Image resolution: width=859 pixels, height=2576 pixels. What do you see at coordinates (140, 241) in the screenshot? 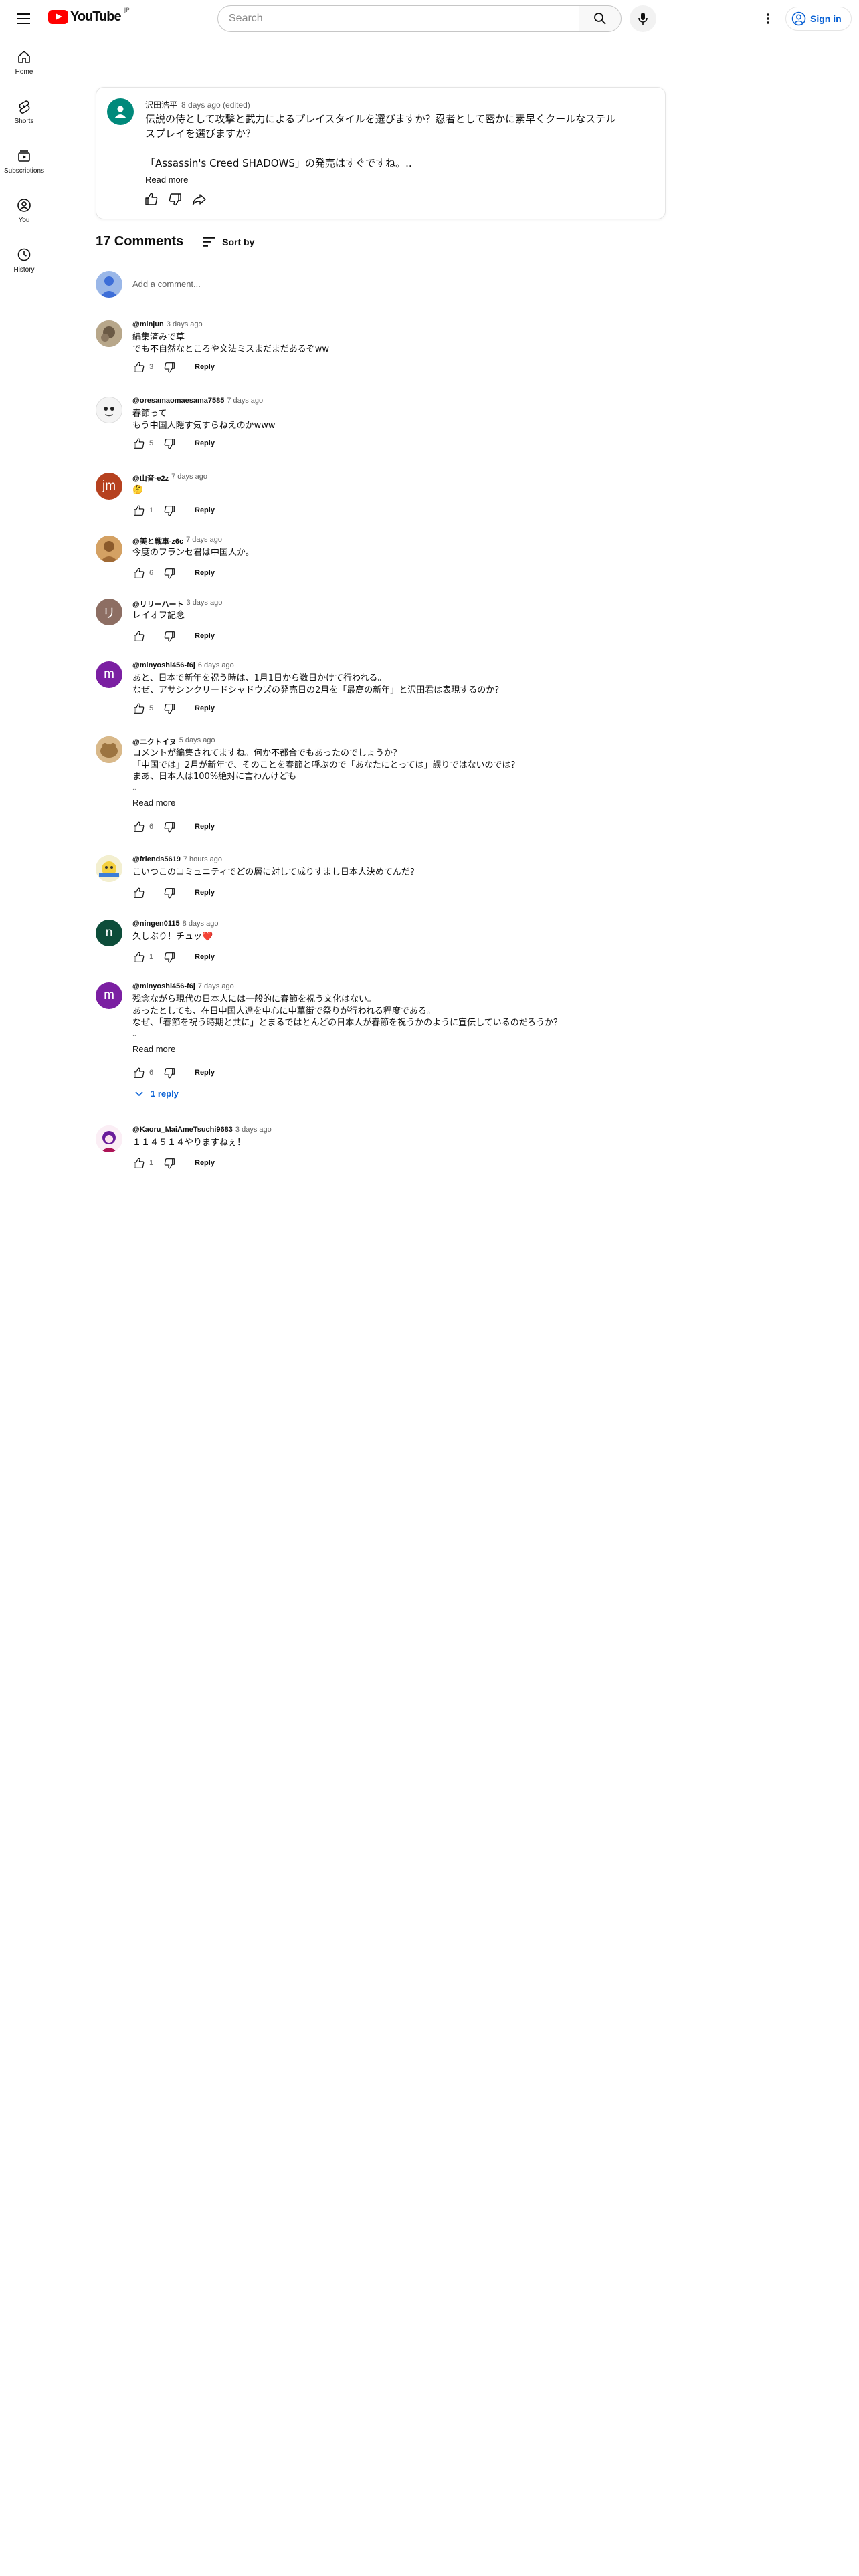
I see `comments-count: 17 Comments` at bounding box center [140, 241].